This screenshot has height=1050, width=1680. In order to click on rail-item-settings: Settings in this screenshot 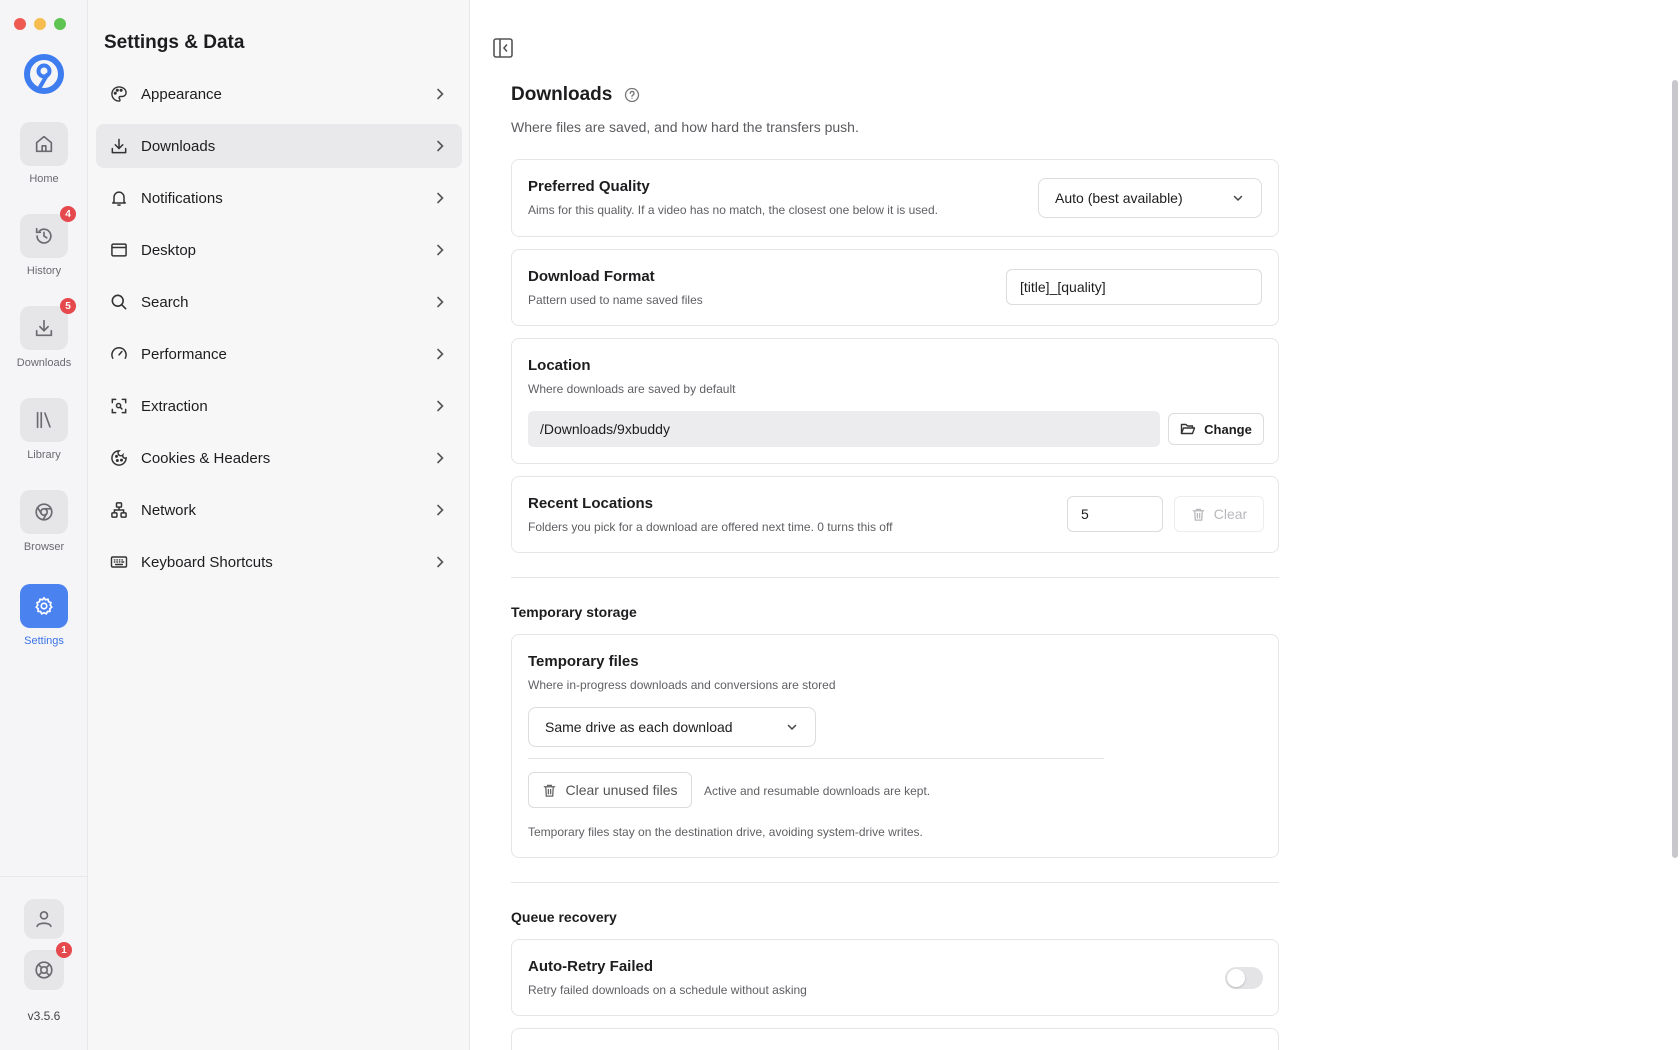, I will do `click(44, 615)`.